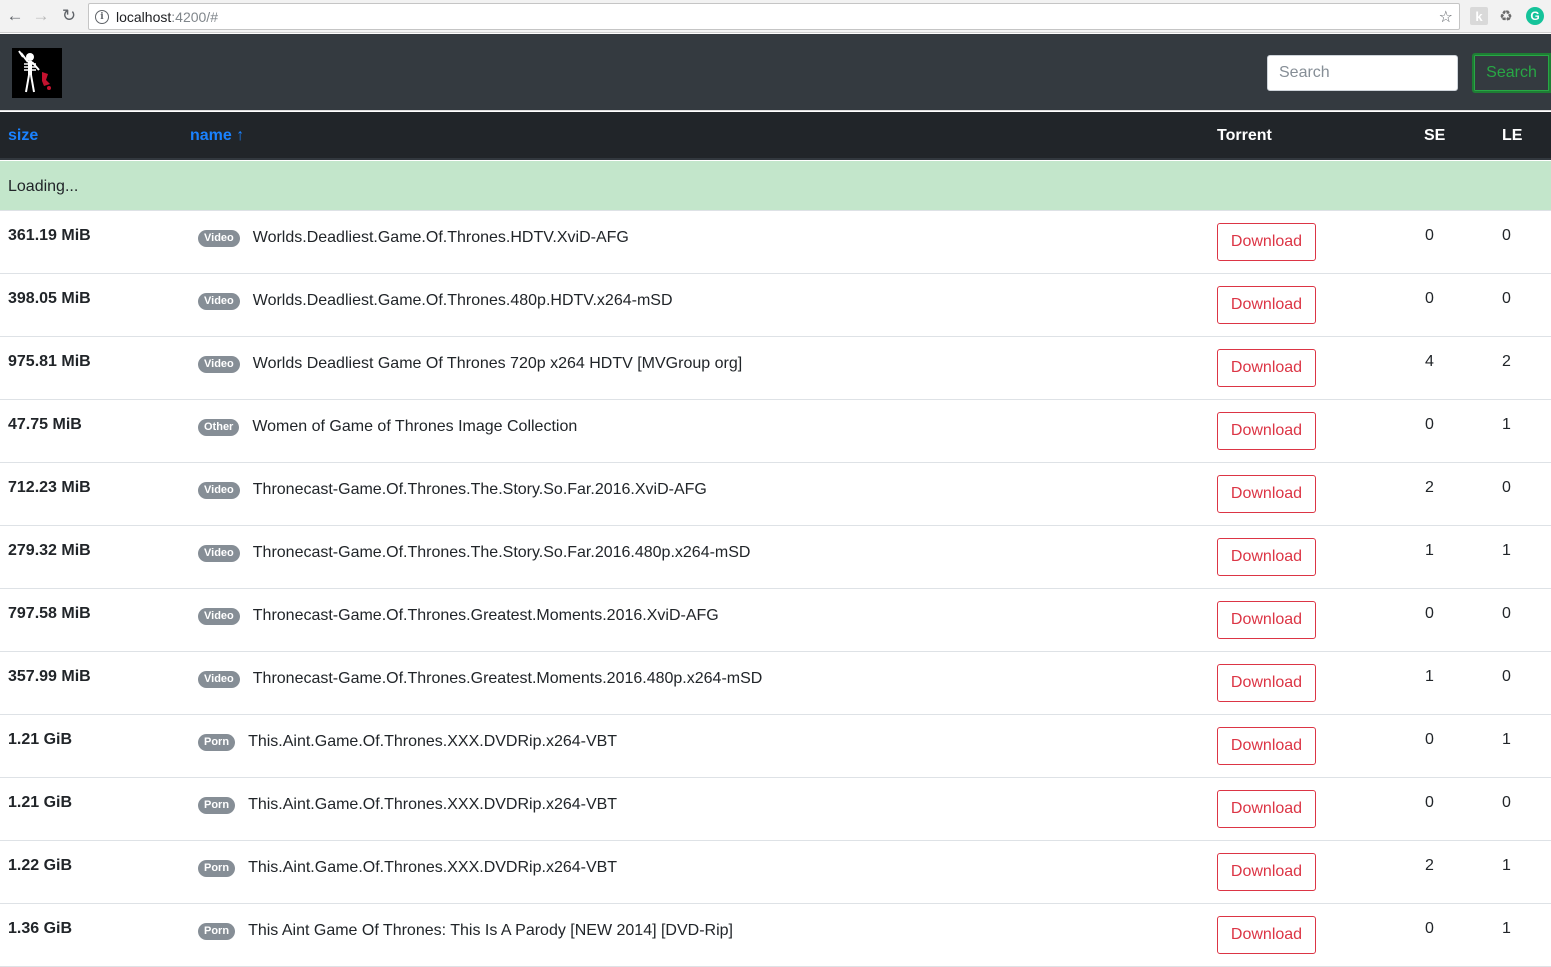 The width and height of the screenshot is (1551, 967). What do you see at coordinates (15, 16) in the screenshot?
I see `back-arrow-icon: ←` at bounding box center [15, 16].